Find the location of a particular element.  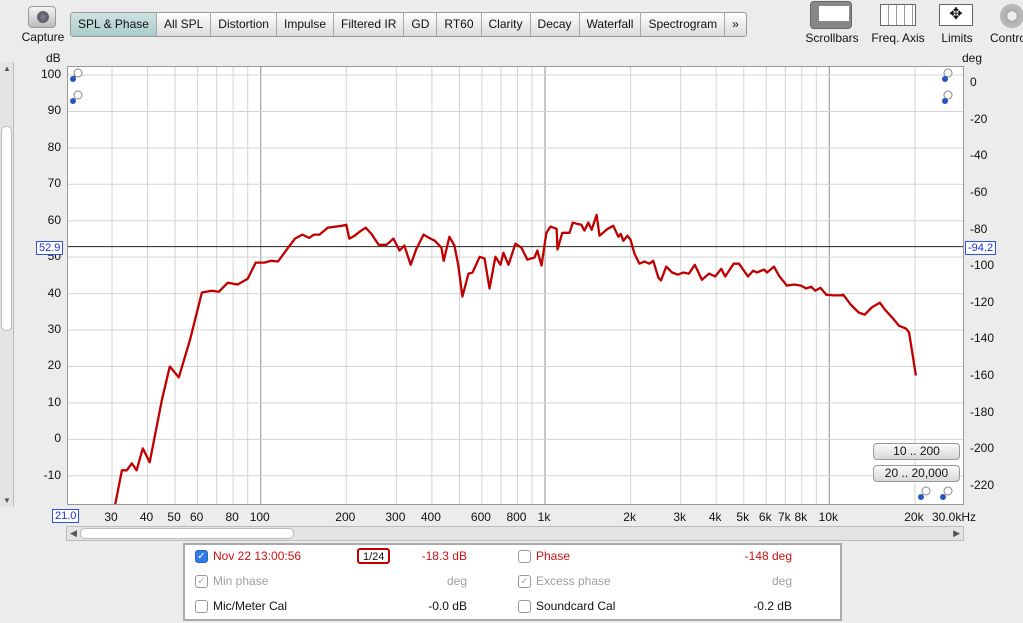

scrollbars-label: Scrollbars is located at coordinates (832, 38).